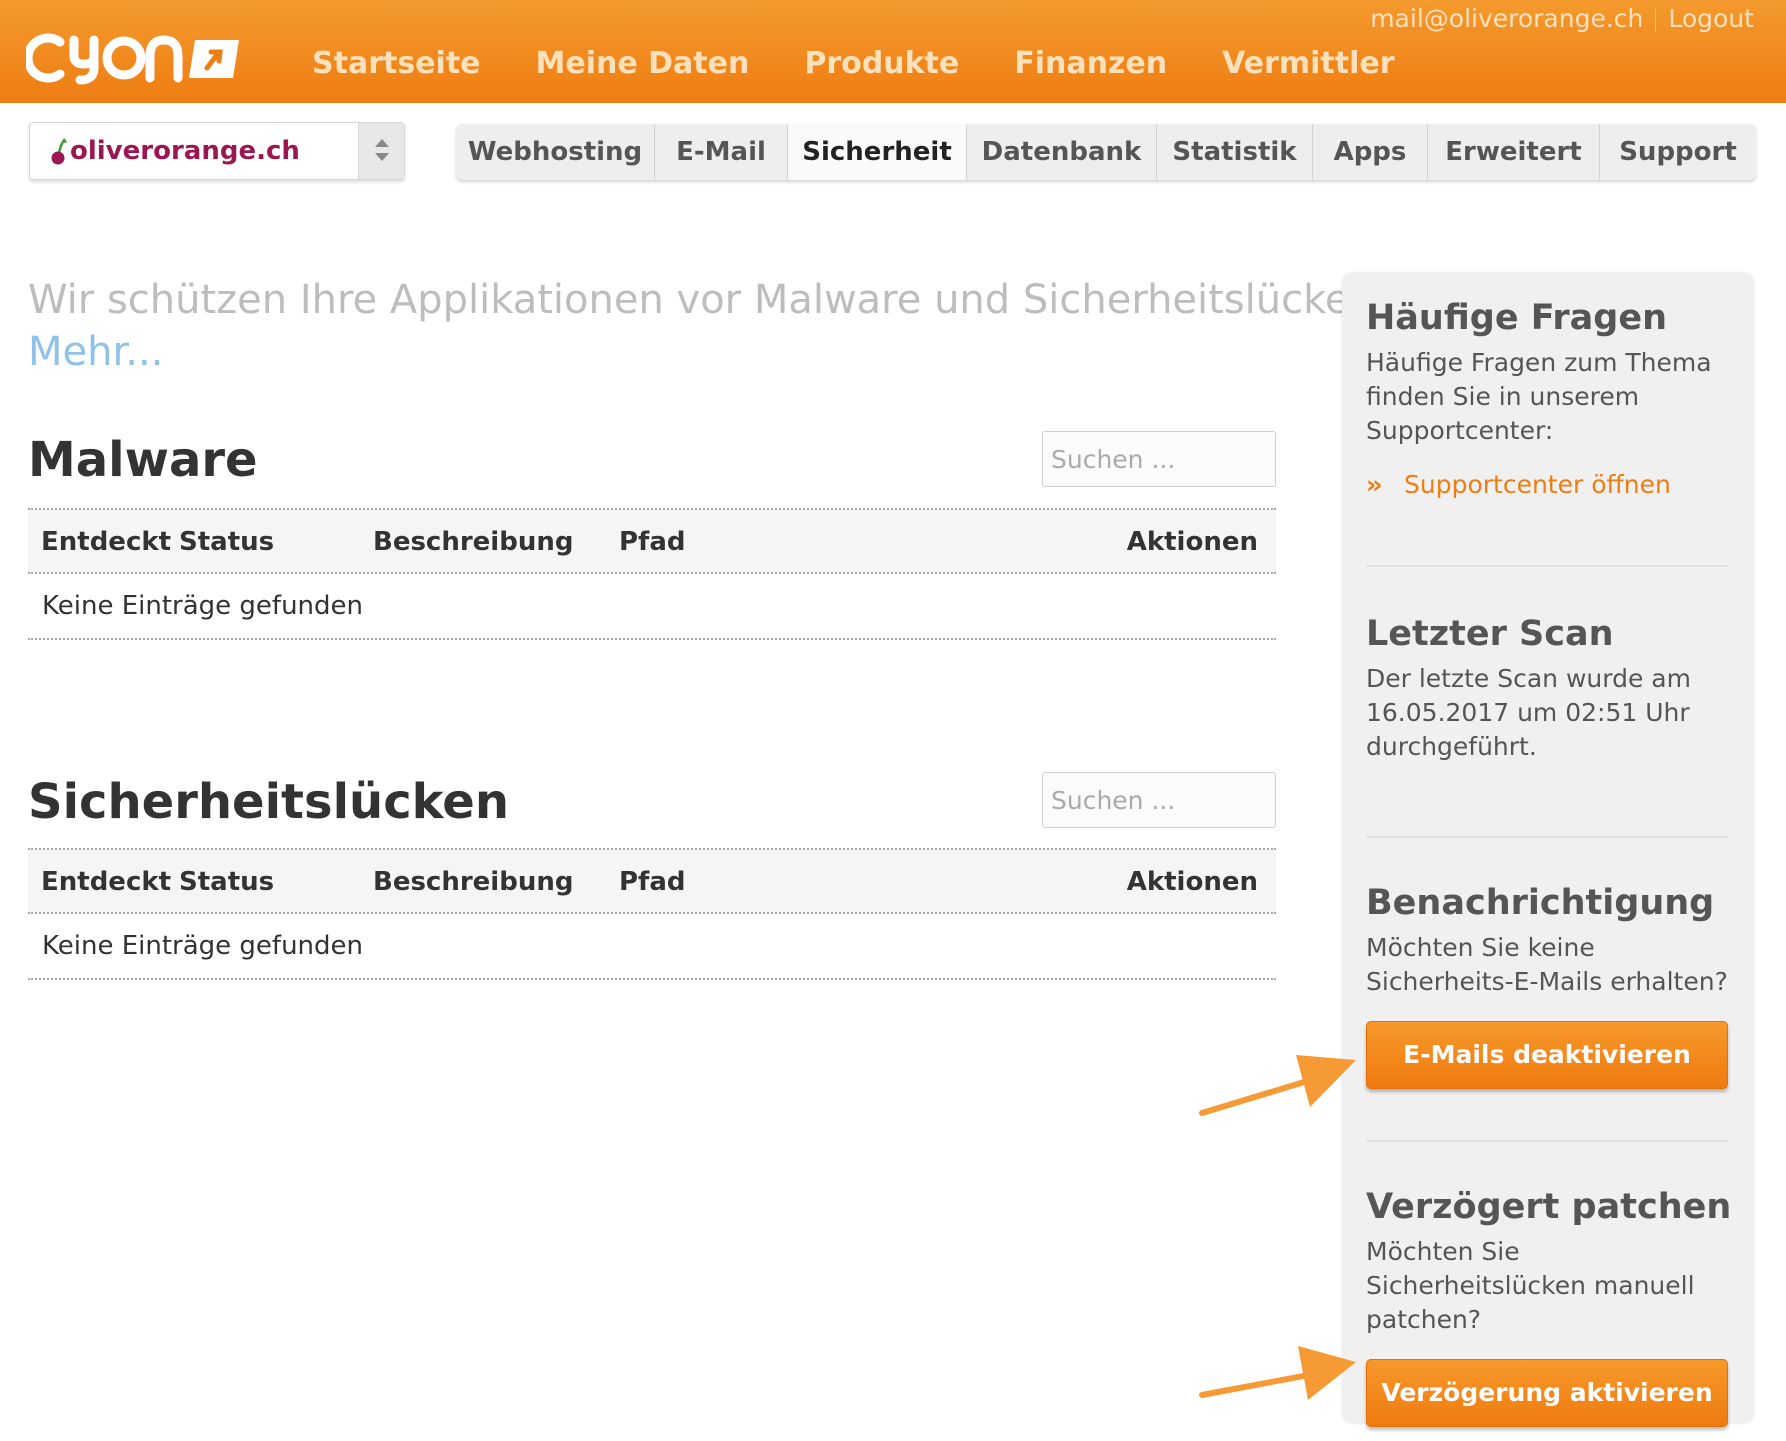 This screenshot has width=1786, height=1441. I want to click on supportcenter-link: ›› Supportcenter öffnen, so click(1547, 485).